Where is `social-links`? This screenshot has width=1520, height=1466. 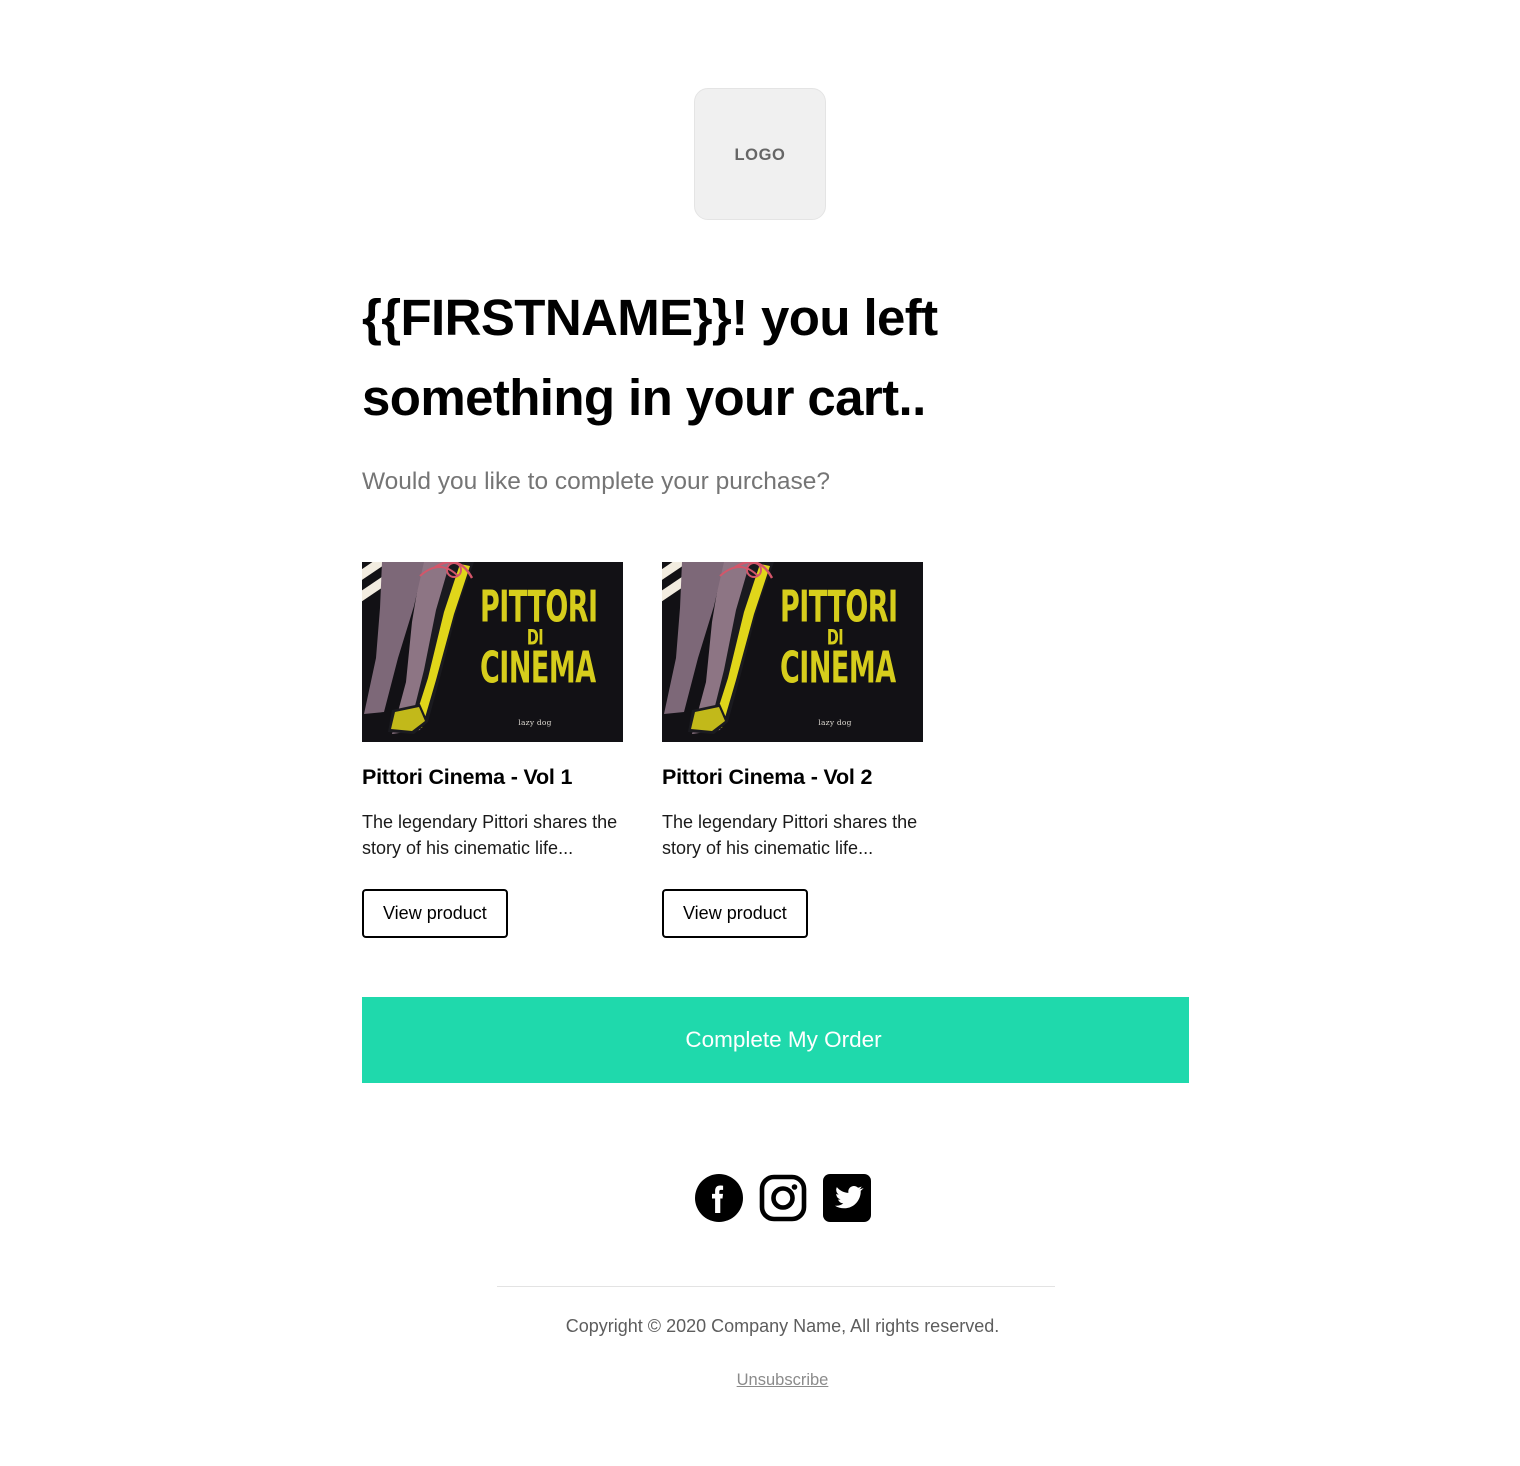 social-links is located at coordinates (775, 1198).